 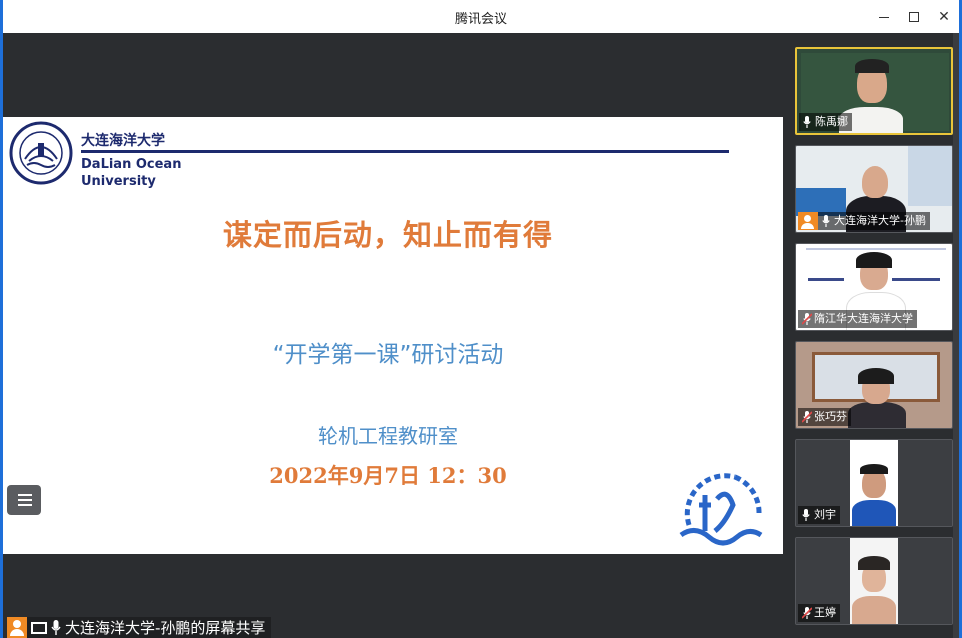 I want to click on participant-tile: 隋江华大连海洋大学, so click(x=874, y=287).